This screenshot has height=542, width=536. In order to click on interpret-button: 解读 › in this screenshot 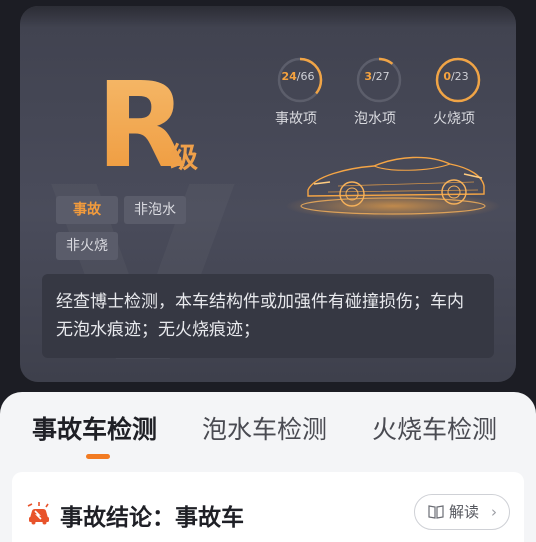, I will do `click(462, 512)`.